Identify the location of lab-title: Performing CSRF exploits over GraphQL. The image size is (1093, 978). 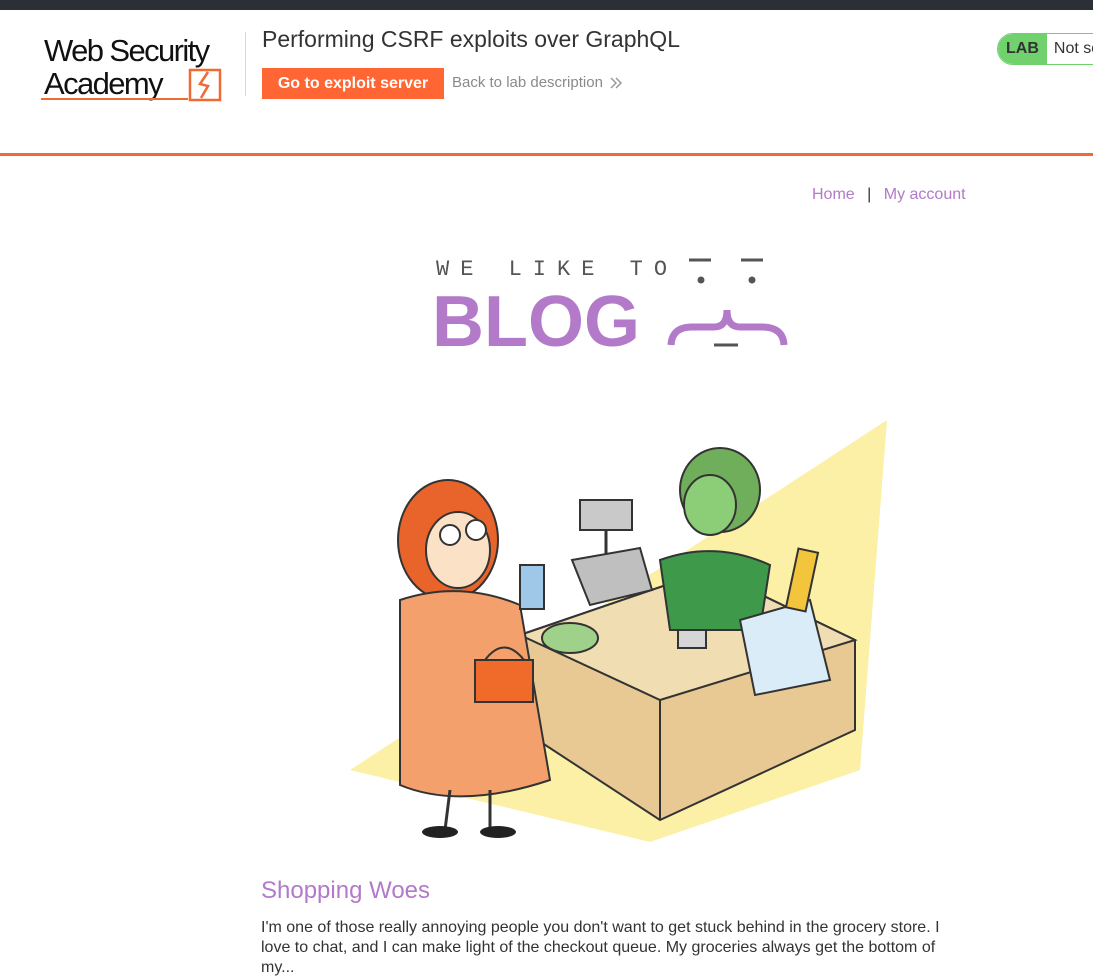
(471, 39).